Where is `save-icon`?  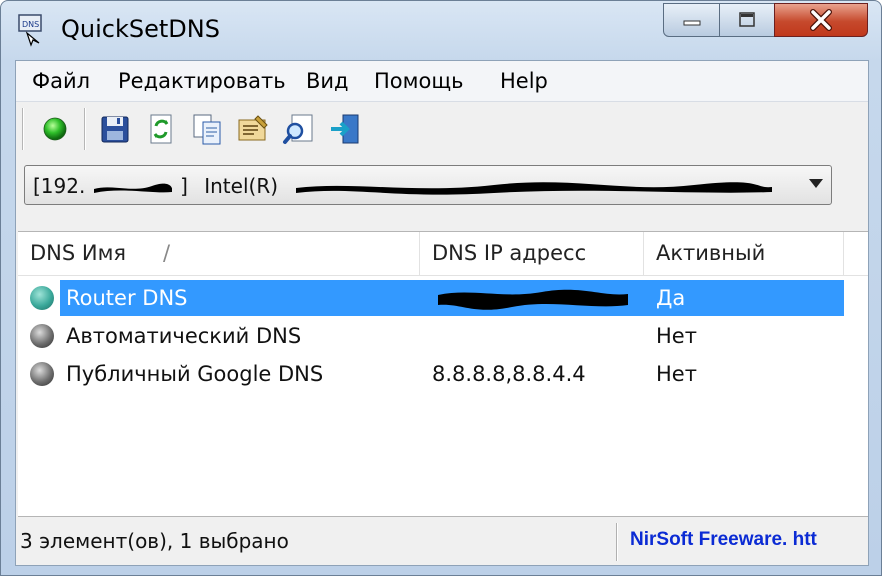
save-icon is located at coordinates (115, 129).